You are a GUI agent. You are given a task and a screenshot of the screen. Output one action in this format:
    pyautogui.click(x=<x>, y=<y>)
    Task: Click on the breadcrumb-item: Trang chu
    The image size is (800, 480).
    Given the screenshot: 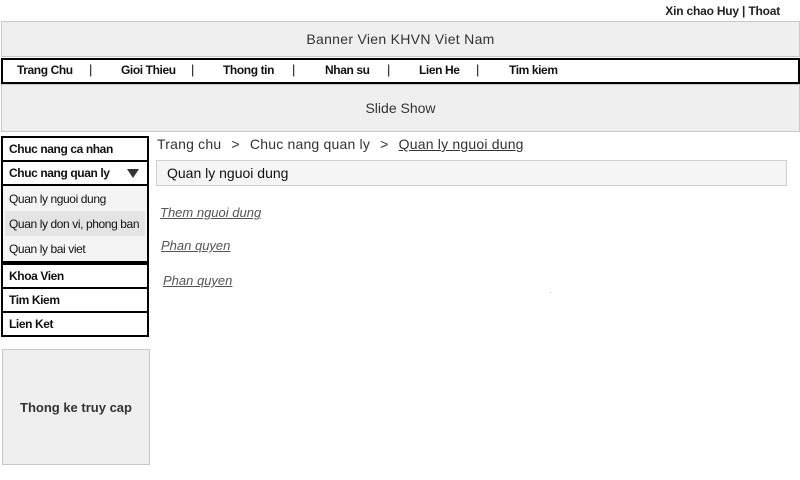 What is the action you would take?
    pyautogui.click(x=189, y=144)
    